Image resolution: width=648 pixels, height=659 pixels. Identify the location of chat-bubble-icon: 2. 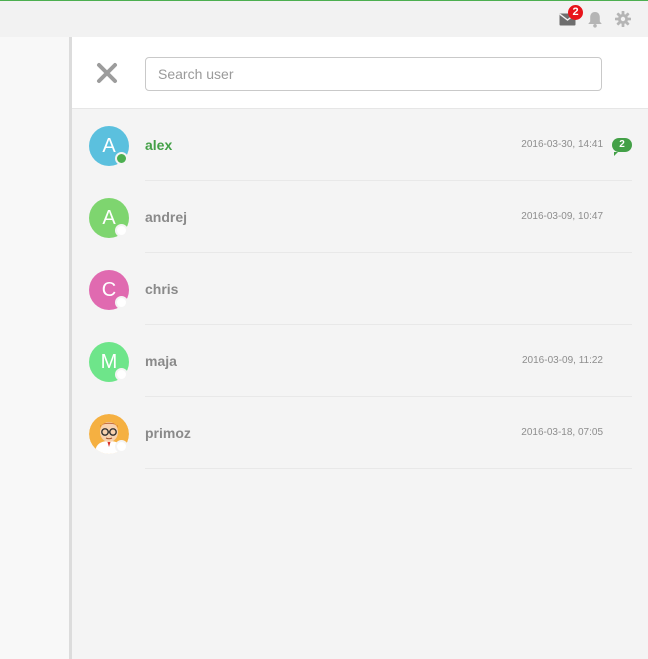
(622, 145).